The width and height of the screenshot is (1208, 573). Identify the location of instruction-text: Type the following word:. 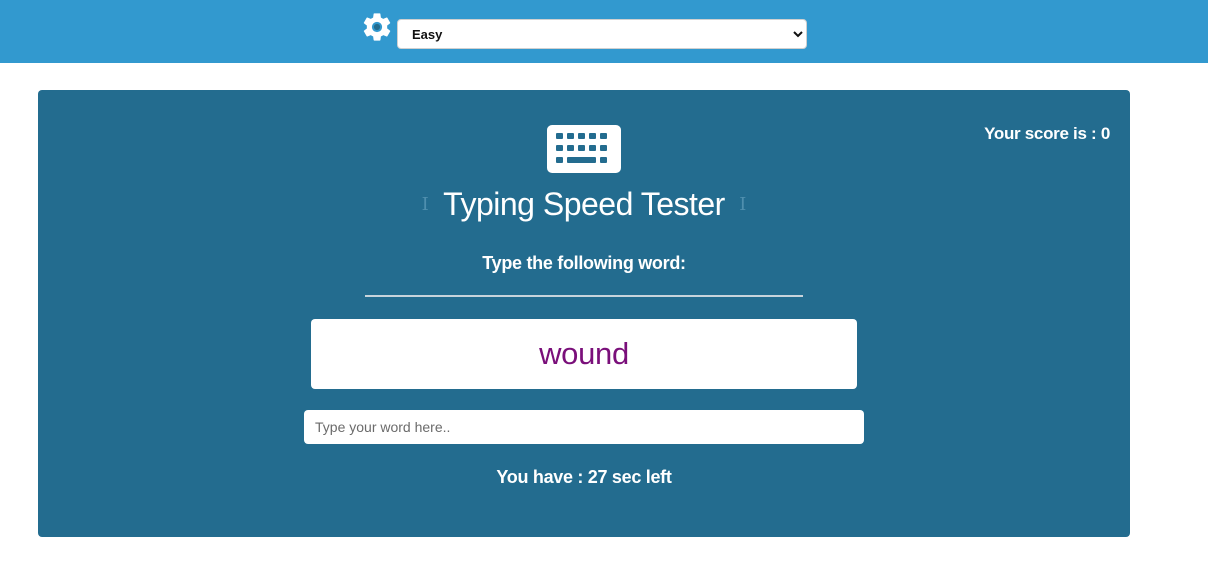
(584, 263).